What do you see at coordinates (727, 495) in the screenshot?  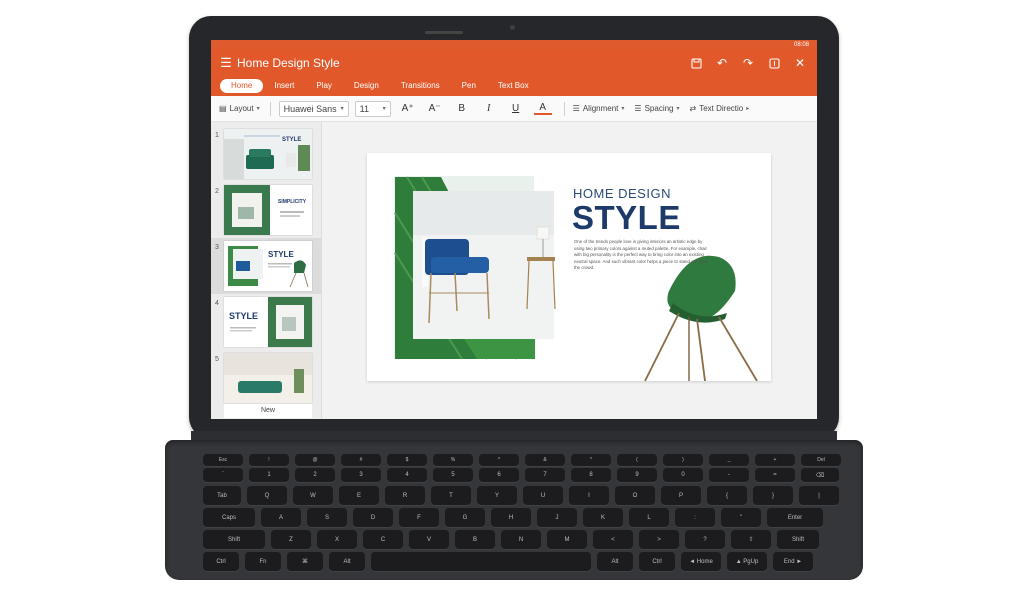 I see `key-row1-11: {` at bounding box center [727, 495].